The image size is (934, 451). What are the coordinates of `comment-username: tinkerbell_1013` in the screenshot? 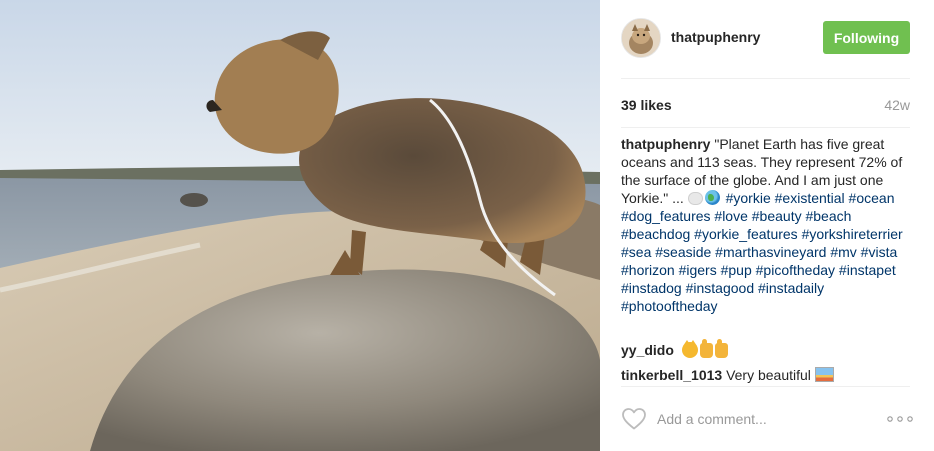 It's located at (671, 375).